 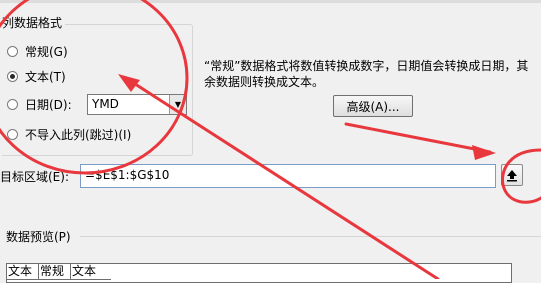 I want to click on collapse-dialog-button, so click(x=512, y=175).